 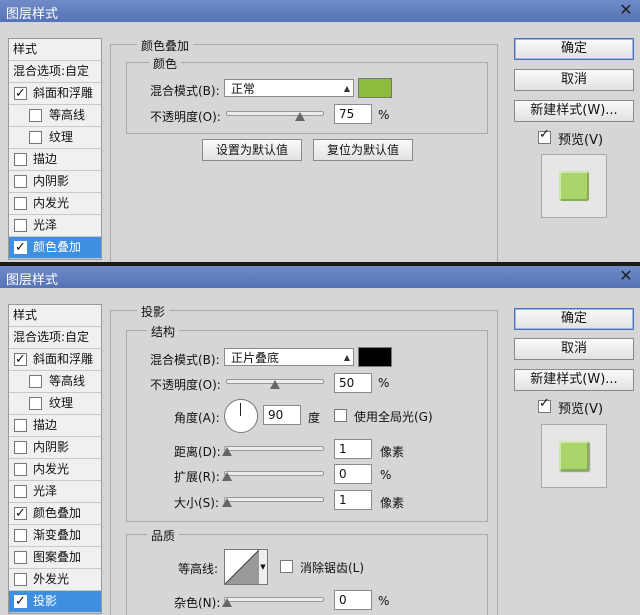 What do you see at coordinates (263, 567) in the screenshot?
I see `contour-dropdown-arrow-icon: ▼` at bounding box center [263, 567].